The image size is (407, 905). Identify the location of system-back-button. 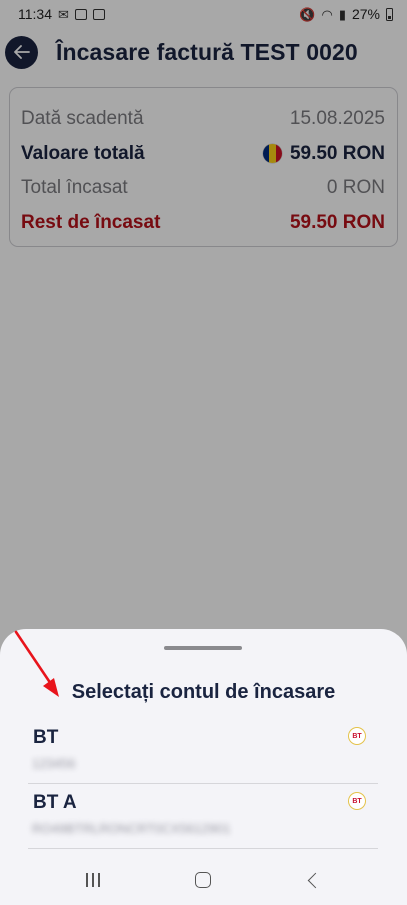
(314, 880).